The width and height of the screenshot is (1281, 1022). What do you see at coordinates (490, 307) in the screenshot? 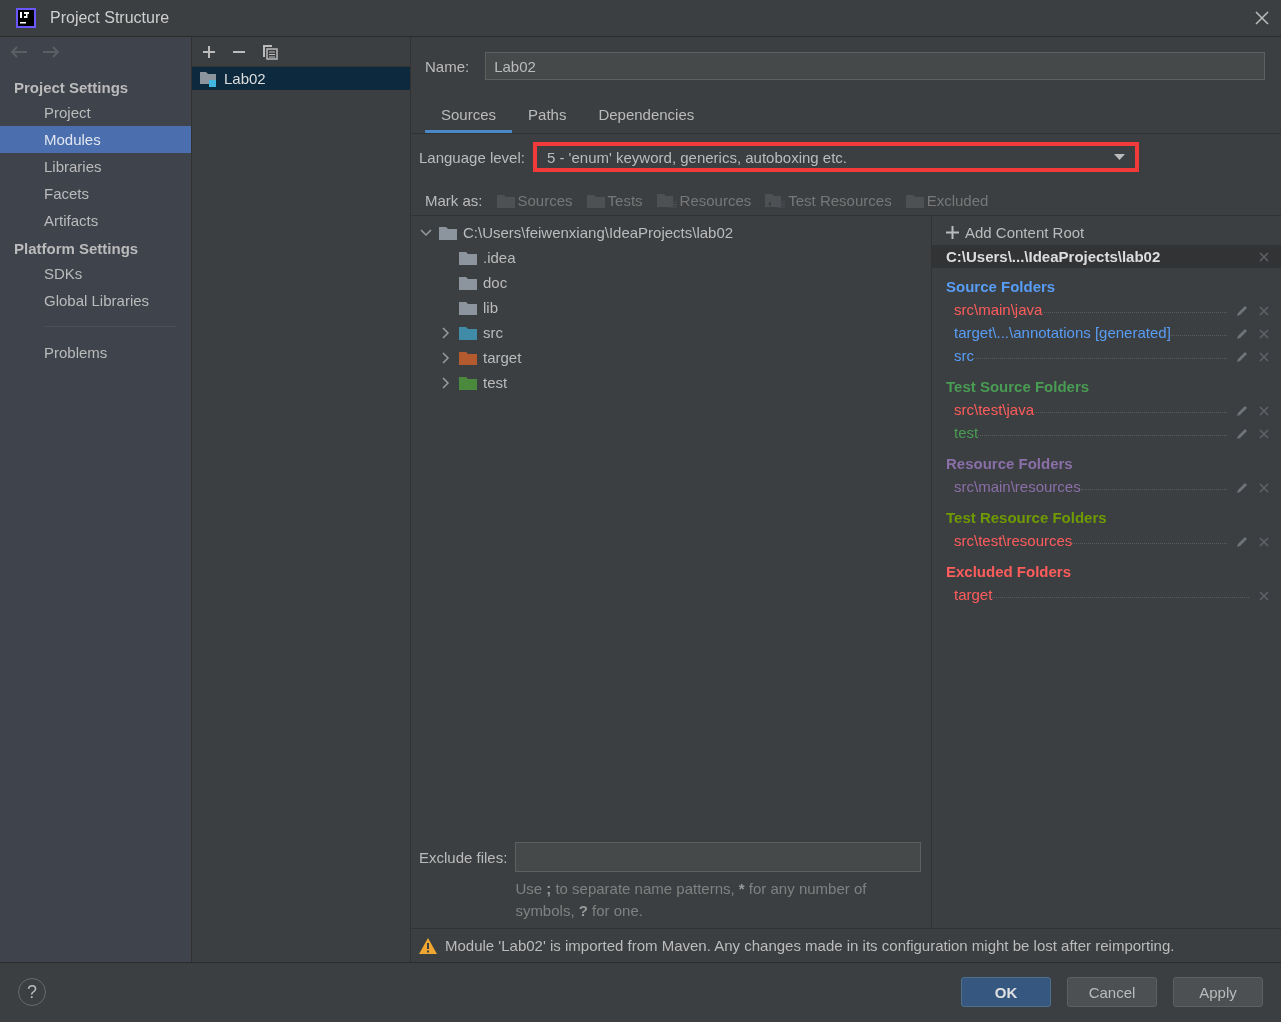
I see `tree-item: lib` at bounding box center [490, 307].